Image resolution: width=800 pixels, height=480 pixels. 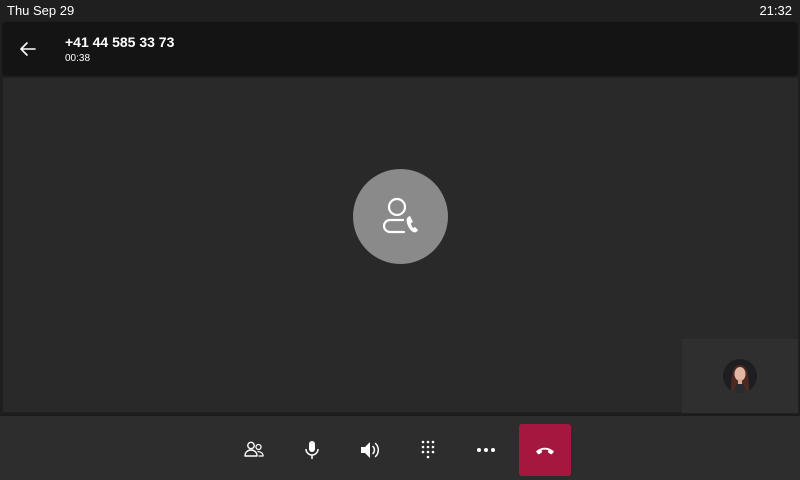 I want to click on speaker-button, so click(x=370, y=450).